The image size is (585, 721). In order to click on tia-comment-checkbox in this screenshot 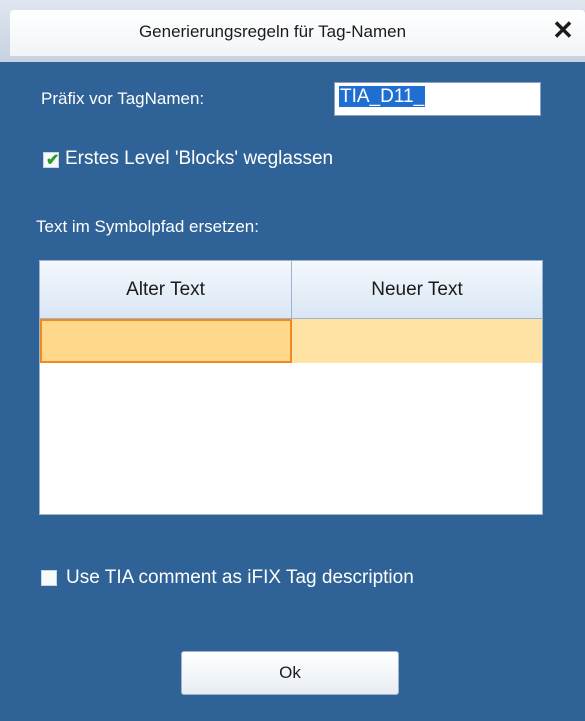, I will do `click(49, 578)`.